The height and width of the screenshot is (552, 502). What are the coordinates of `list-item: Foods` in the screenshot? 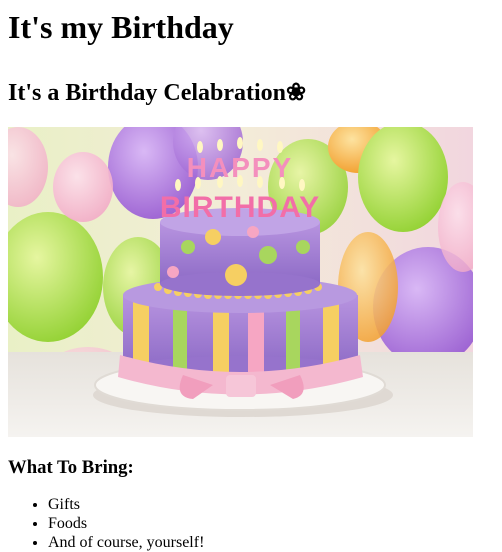 It's located at (271, 523).